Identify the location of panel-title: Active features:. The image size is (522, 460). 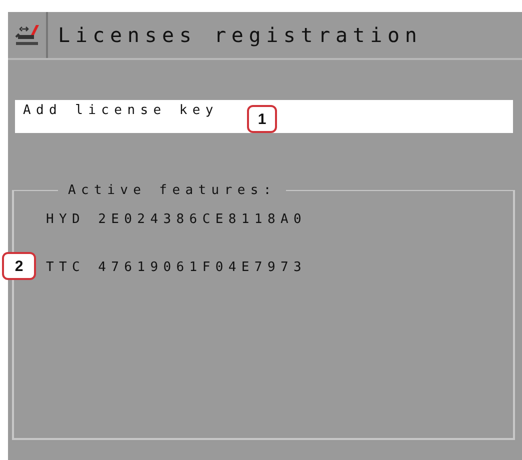
(172, 190).